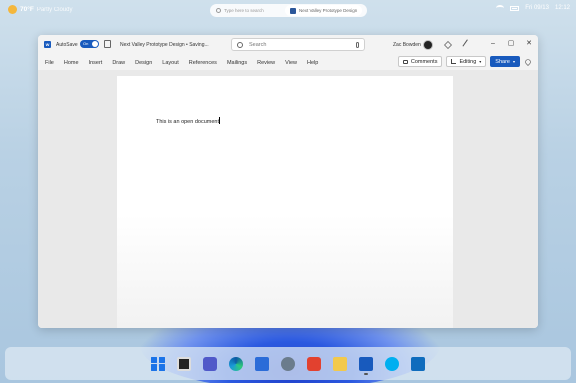  Describe the element at coordinates (220, 120) in the screenshot. I see `text-cursor` at that location.